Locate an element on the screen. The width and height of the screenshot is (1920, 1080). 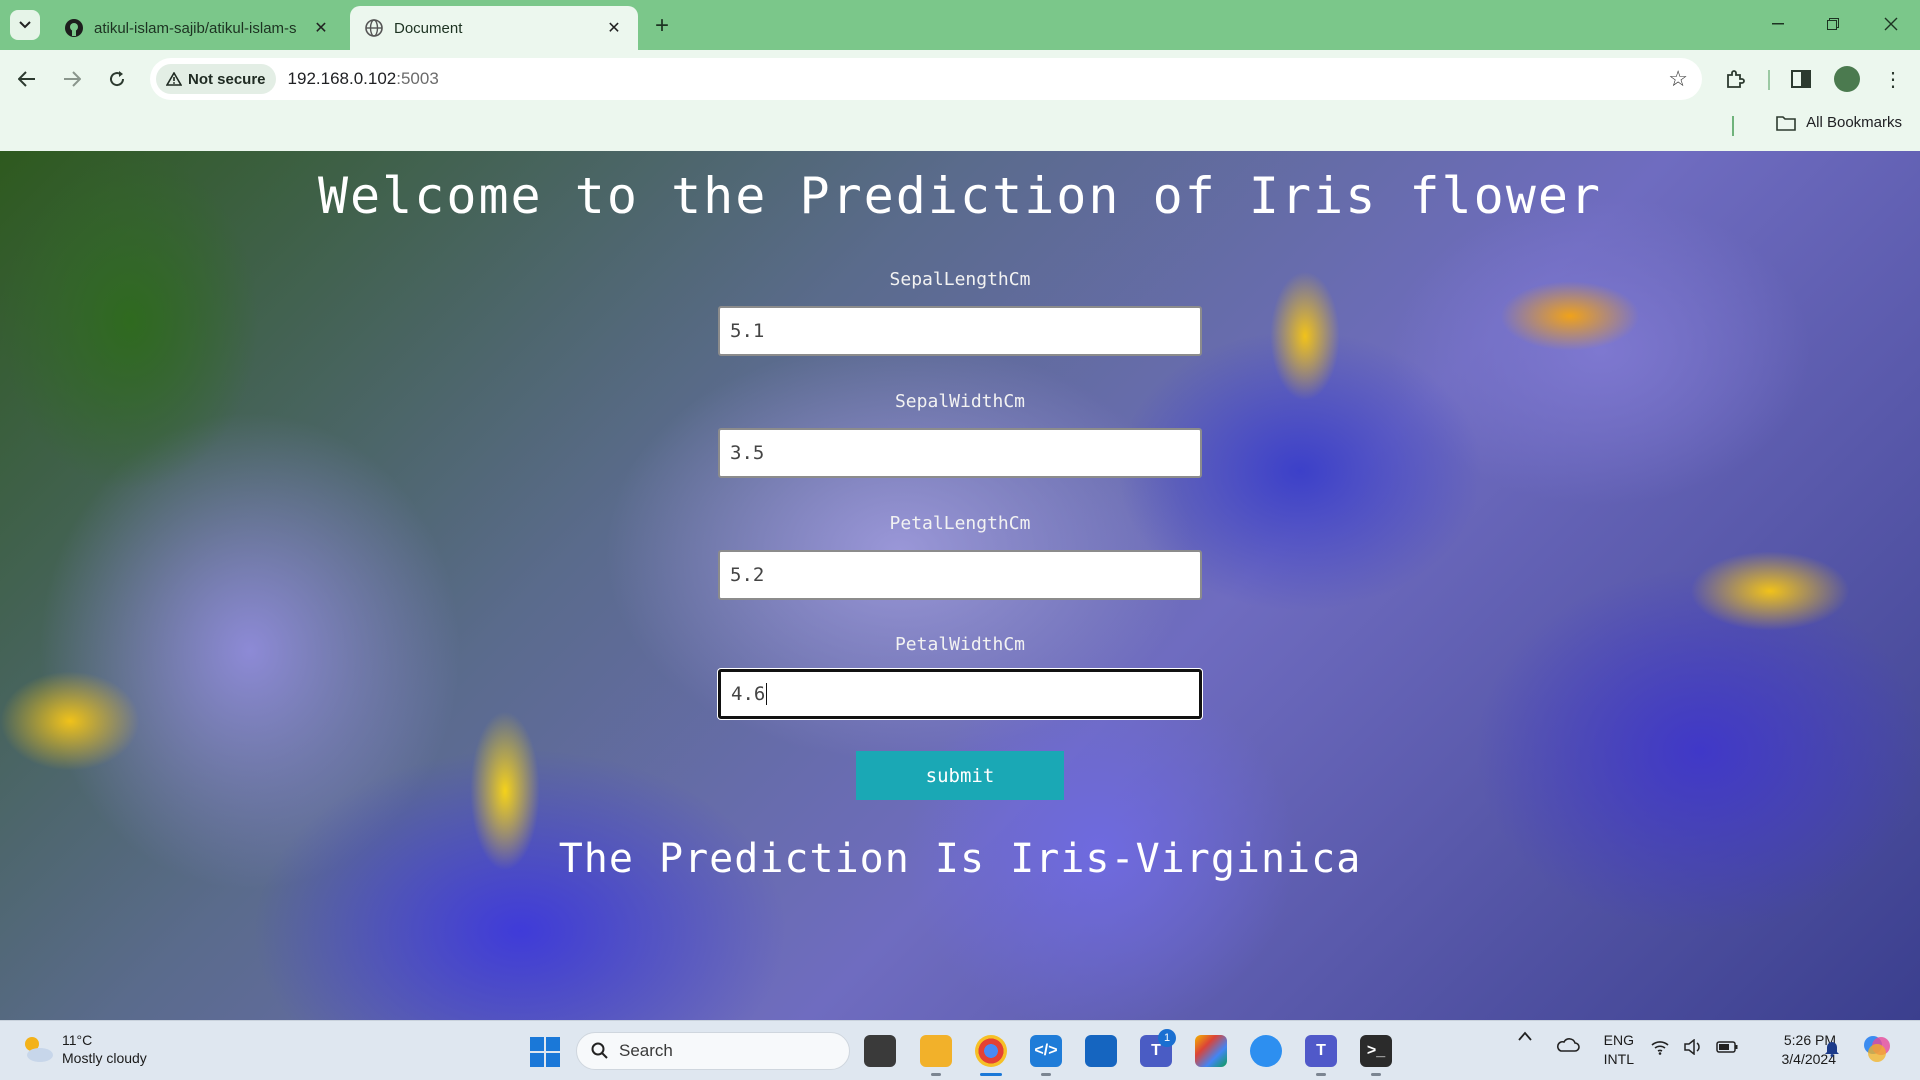
sepal-width-label: SepalWidthCm is located at coordinates (960, 401).